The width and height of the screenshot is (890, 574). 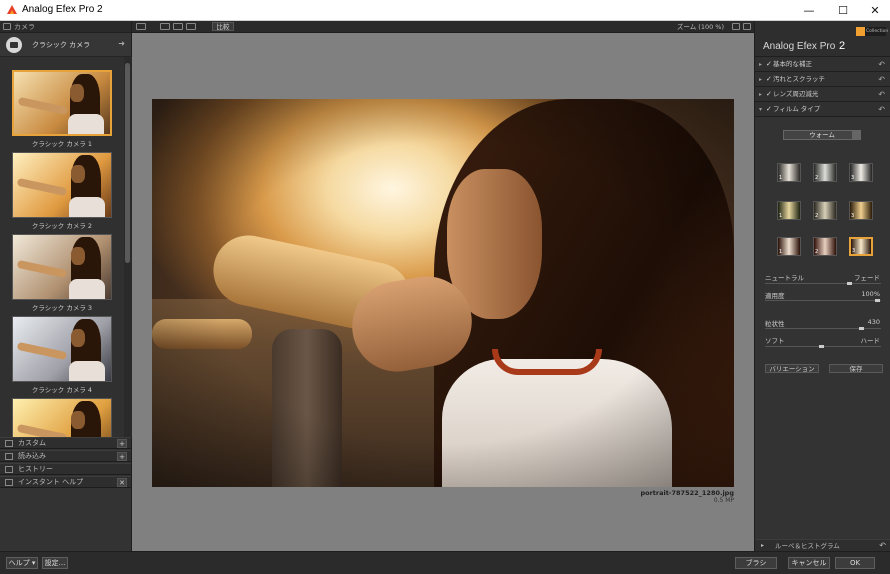 What do you see at coordinates (24, 27) in the screenshot?
I see `panel-header-label: カメラ` at bounding box center [24, 27].